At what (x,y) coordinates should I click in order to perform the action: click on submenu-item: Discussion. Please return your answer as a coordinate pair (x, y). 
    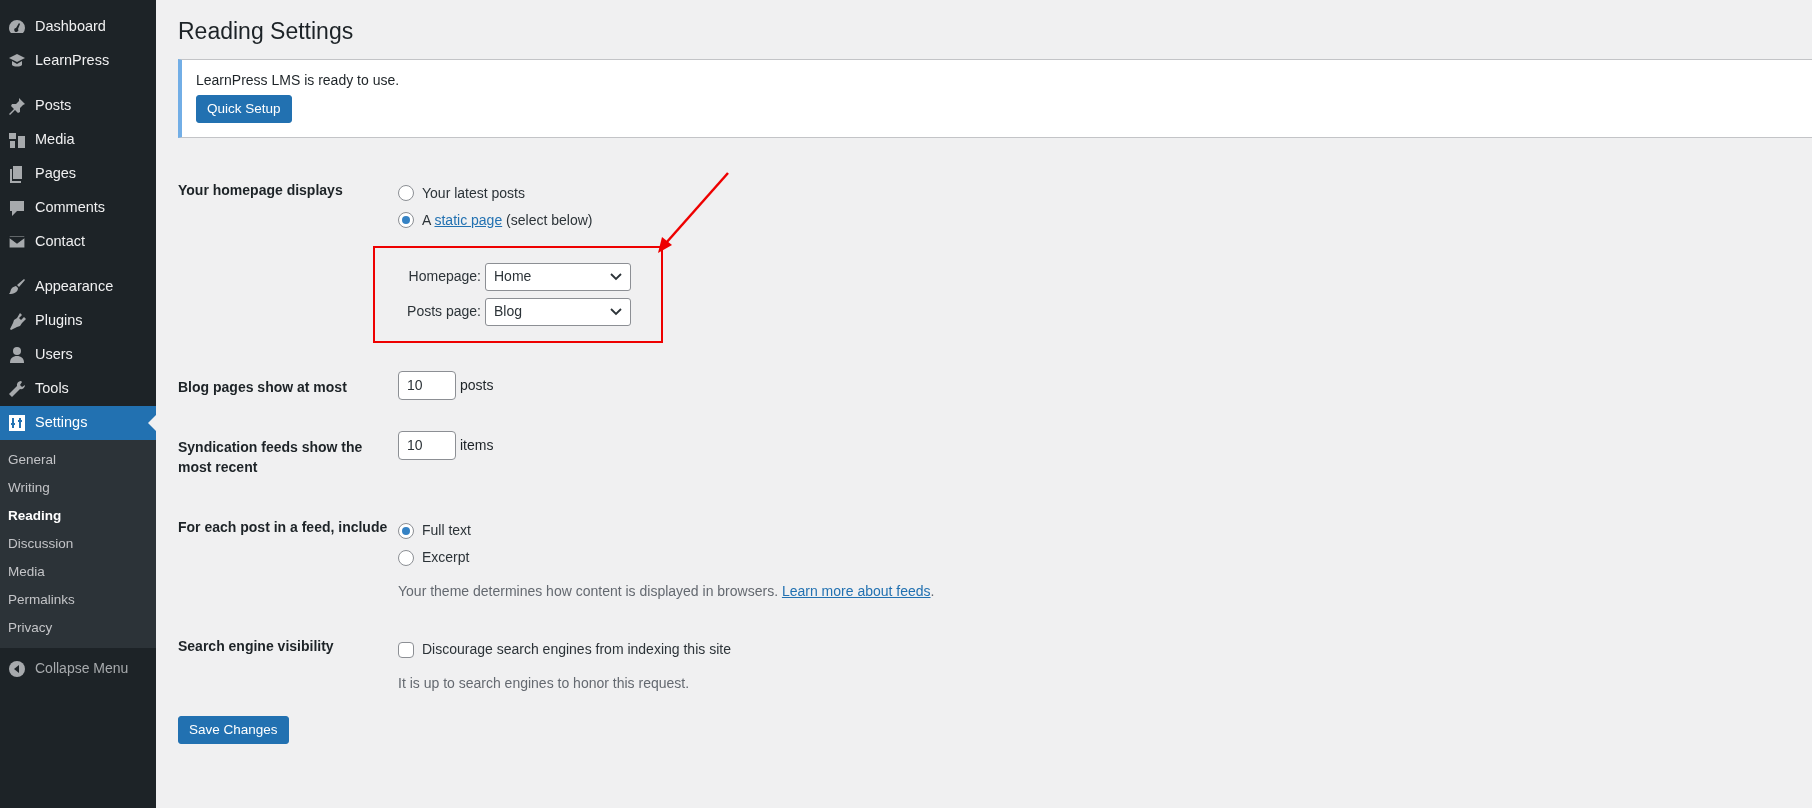
    Looking at the image, I should click on (78, 544).